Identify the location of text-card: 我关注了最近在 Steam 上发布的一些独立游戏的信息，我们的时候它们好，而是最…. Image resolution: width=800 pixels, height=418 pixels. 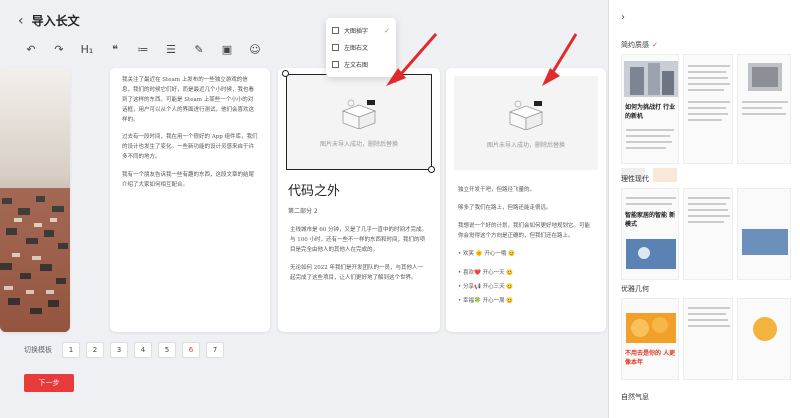
(190, 200).